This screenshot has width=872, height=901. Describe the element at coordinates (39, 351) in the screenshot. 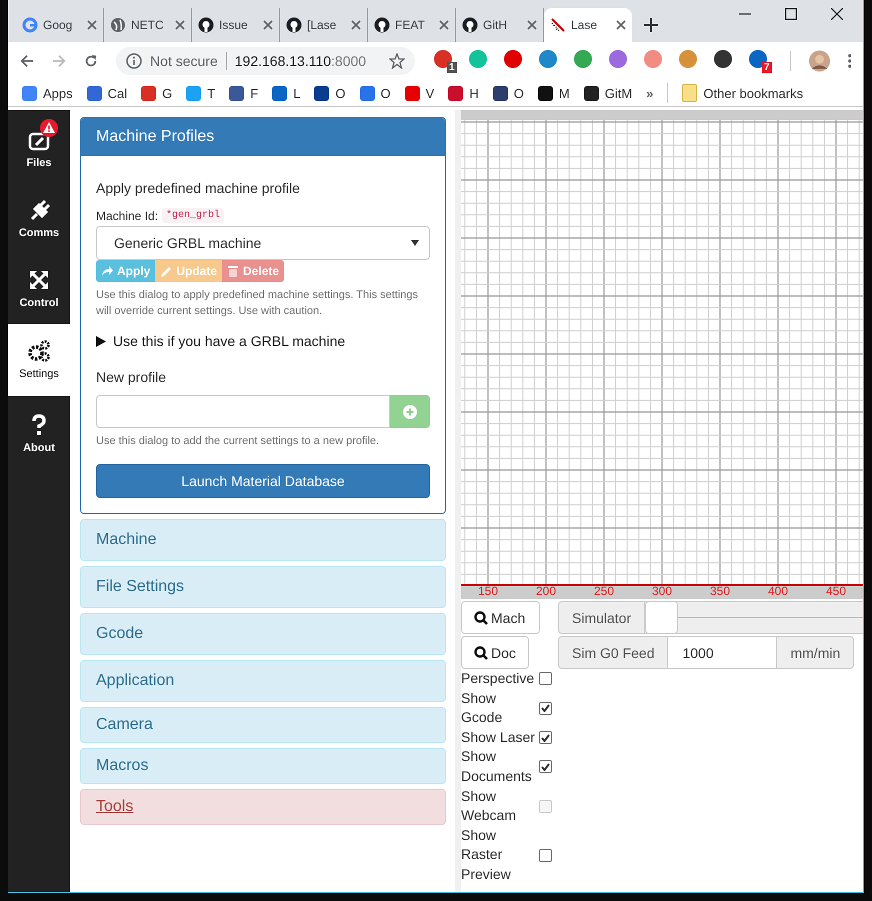

I see `gears-icon` at that location.